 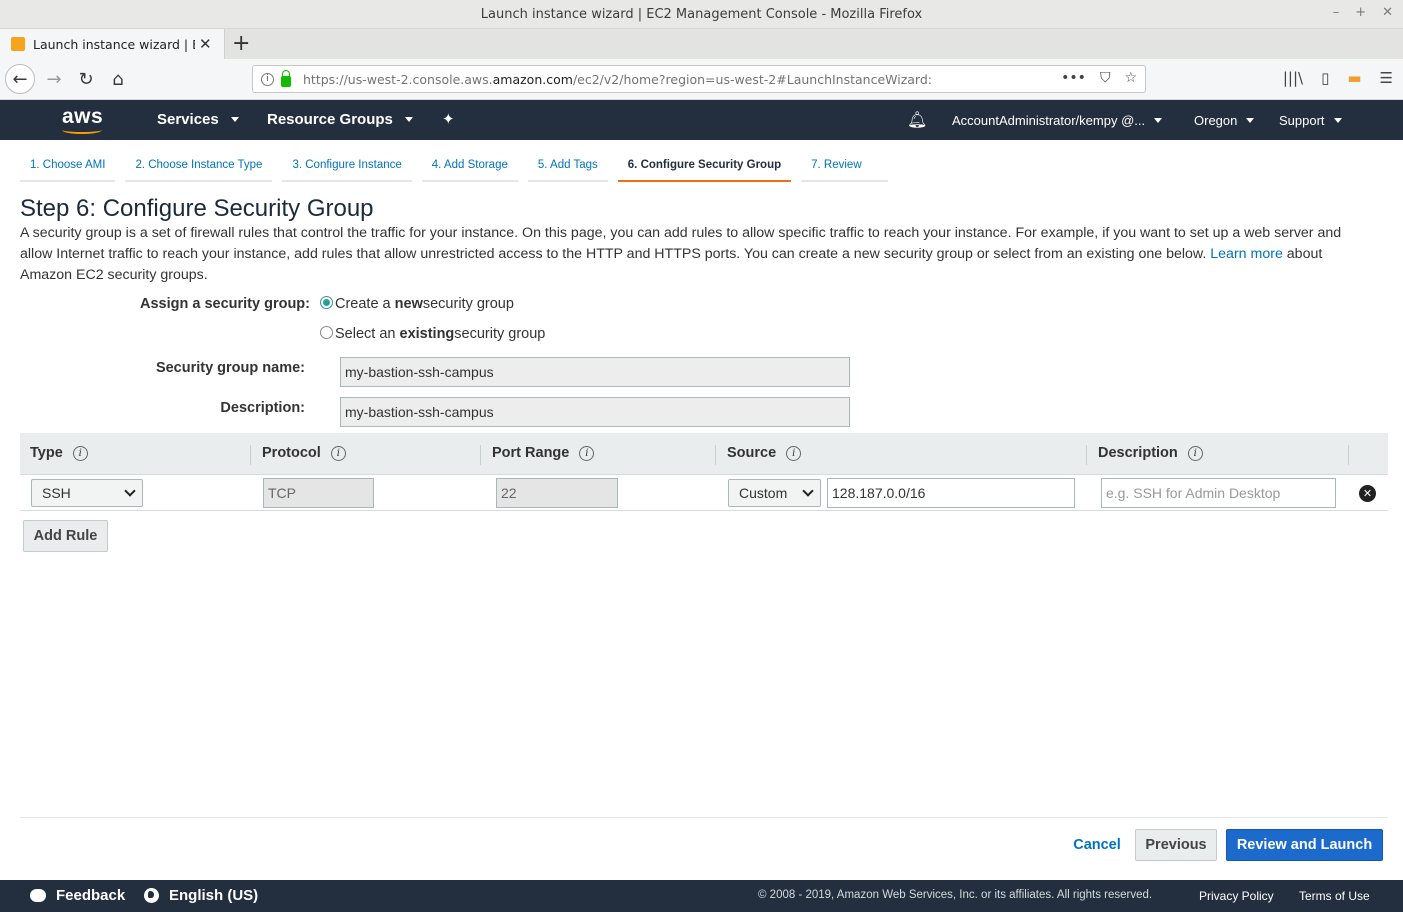 I want to click on lock-icon, so click(x=286, y=78).